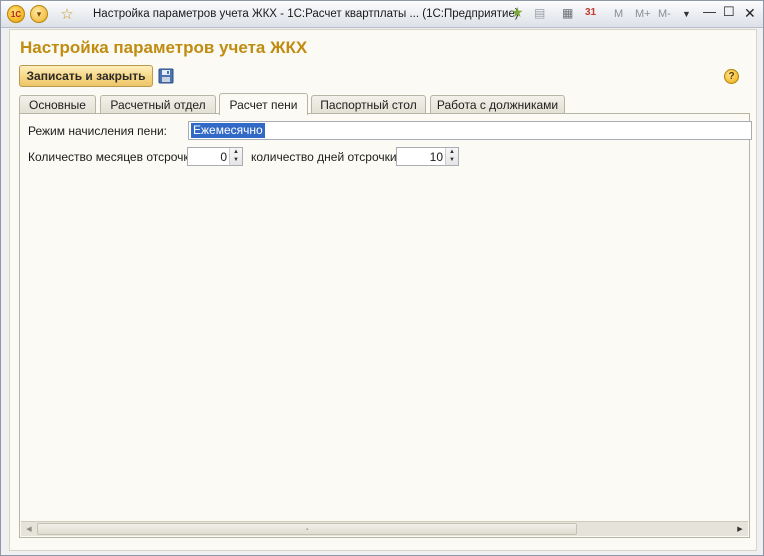 Image resolution: width=764 pixels, height=556 pixels. I want to click on save-and-close-button: Записать и закрыть, so click(86, 76).